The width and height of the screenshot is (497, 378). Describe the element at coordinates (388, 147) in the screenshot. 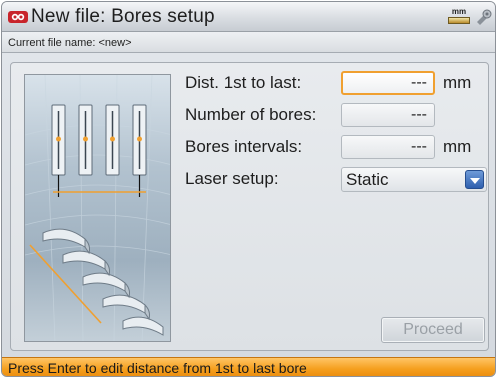

I see `bores-intervals-field: ---` at that location.